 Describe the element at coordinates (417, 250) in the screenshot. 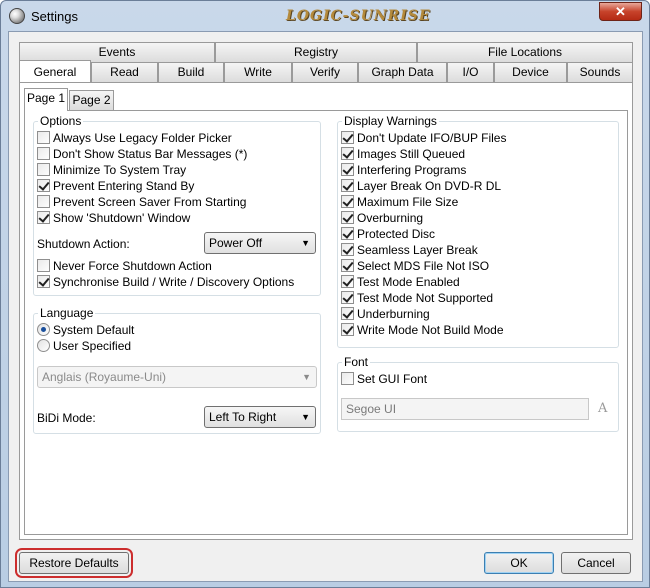

I see `checkbox-label: Seamless Layer Break` at that location.